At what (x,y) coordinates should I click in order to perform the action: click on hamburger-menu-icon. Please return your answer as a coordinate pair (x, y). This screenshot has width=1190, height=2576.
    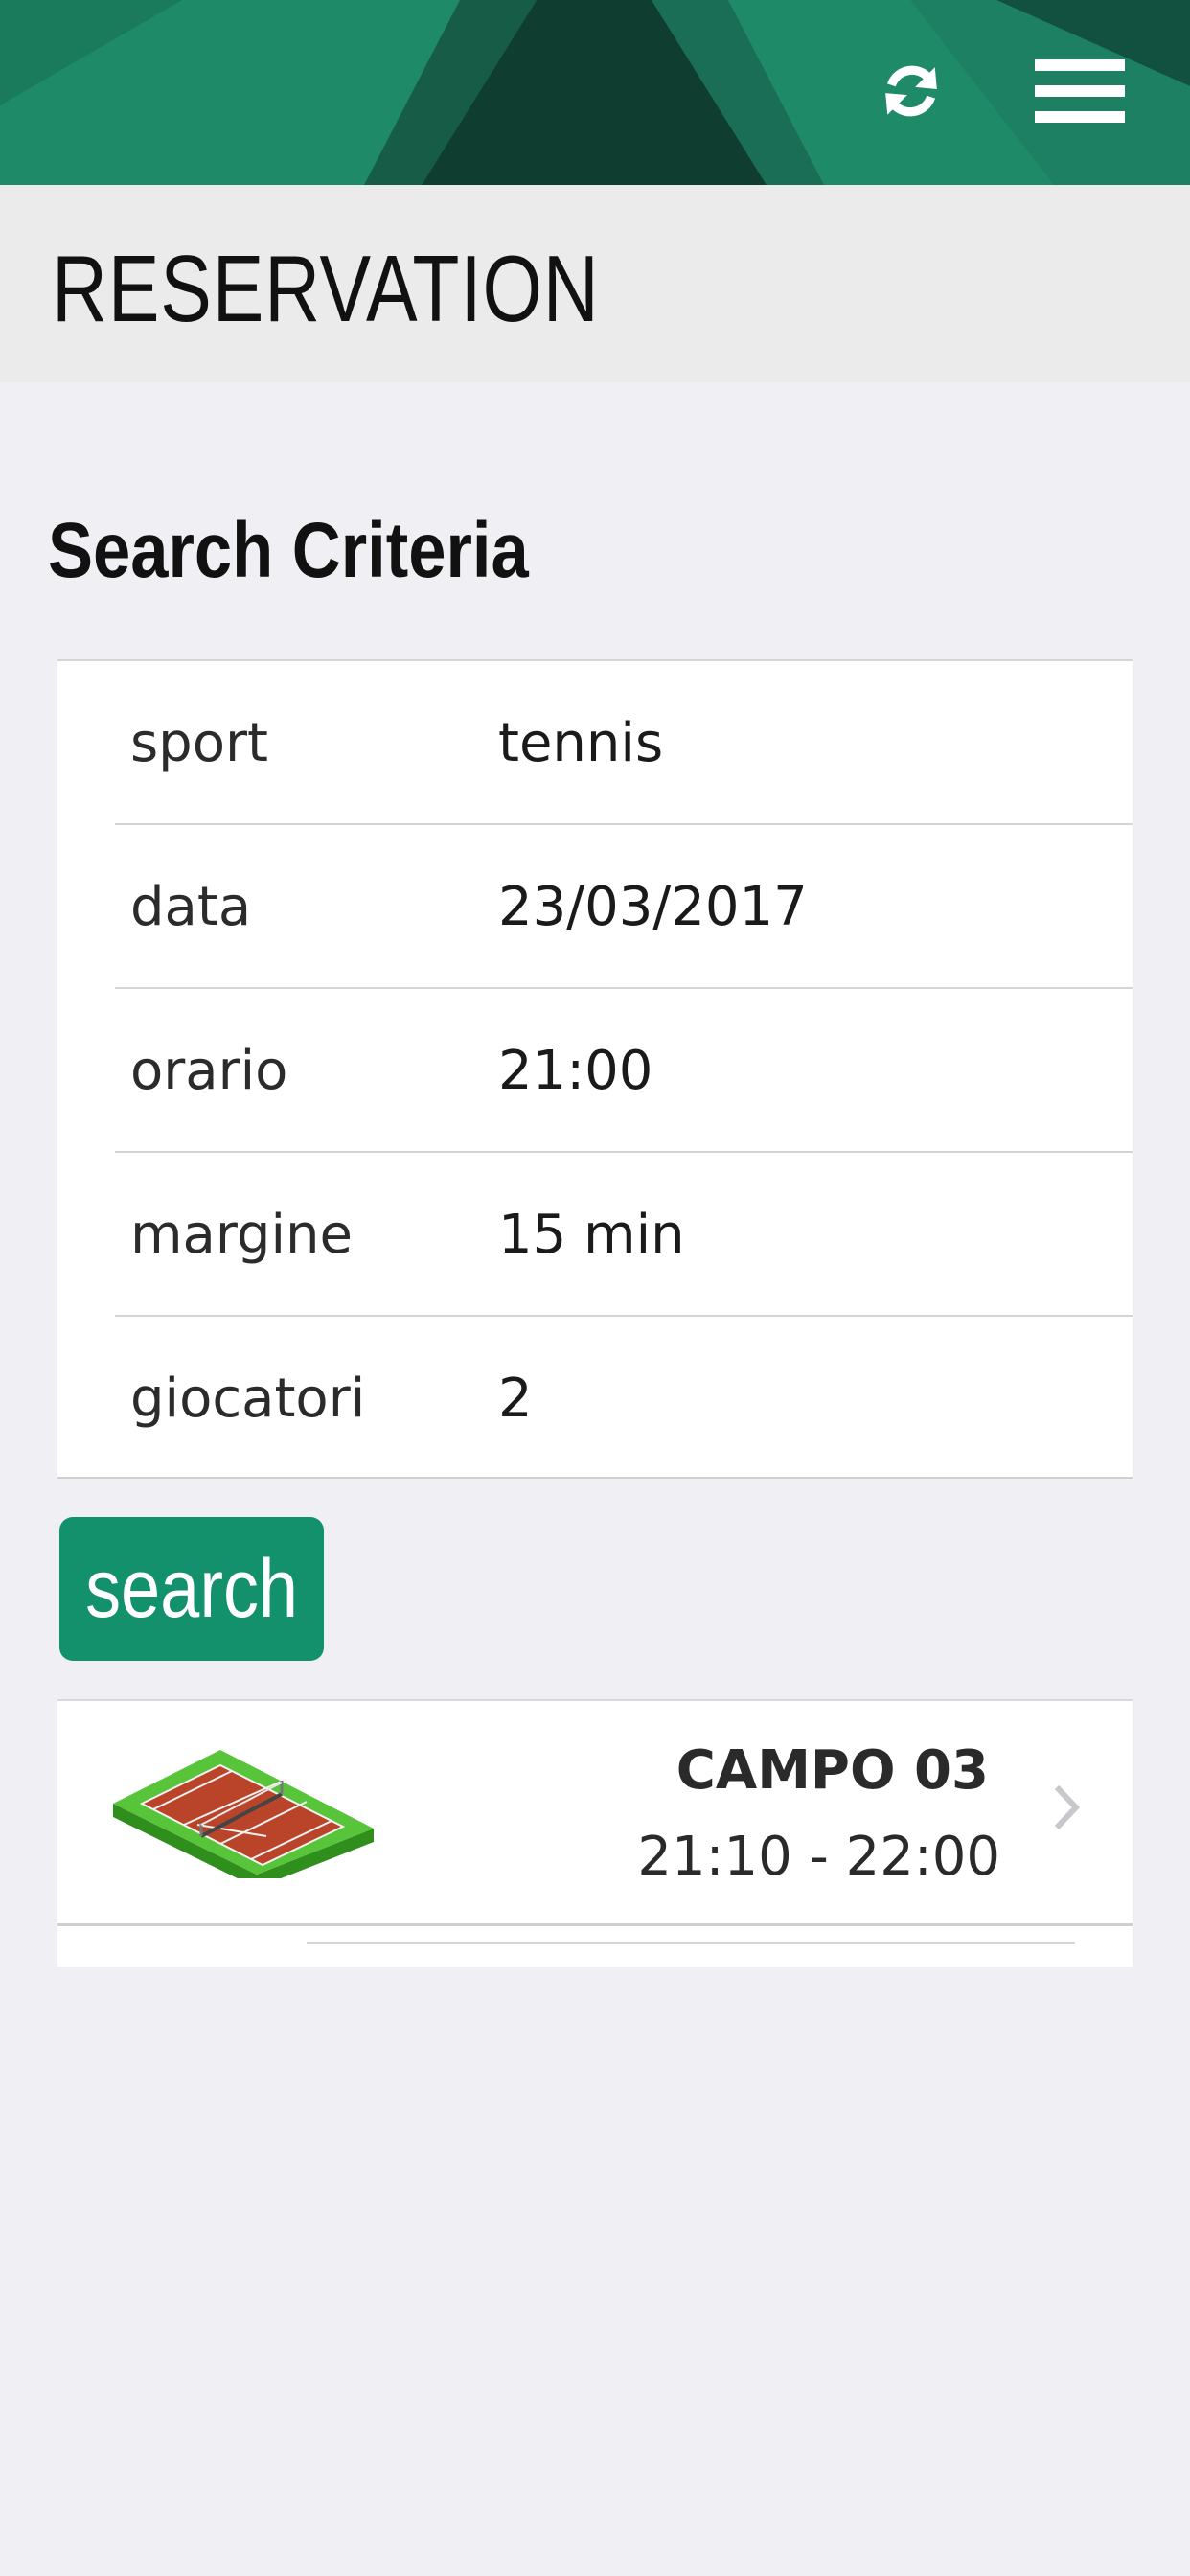
    Looking at the image, I should click on (1080, 91).